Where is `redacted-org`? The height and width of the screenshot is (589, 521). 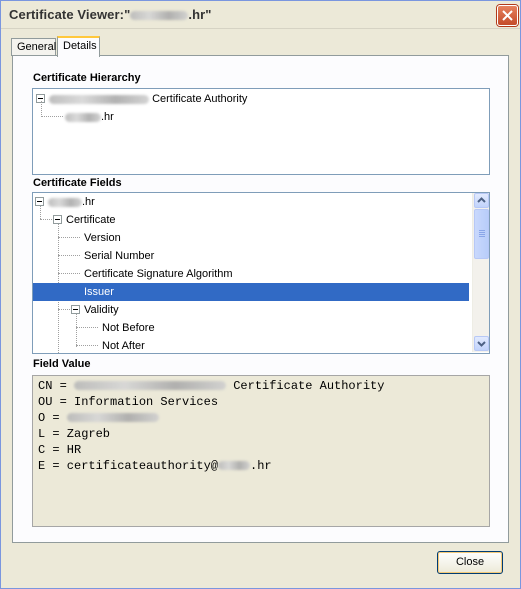
redacted-org is located at coordinates (112, 418).